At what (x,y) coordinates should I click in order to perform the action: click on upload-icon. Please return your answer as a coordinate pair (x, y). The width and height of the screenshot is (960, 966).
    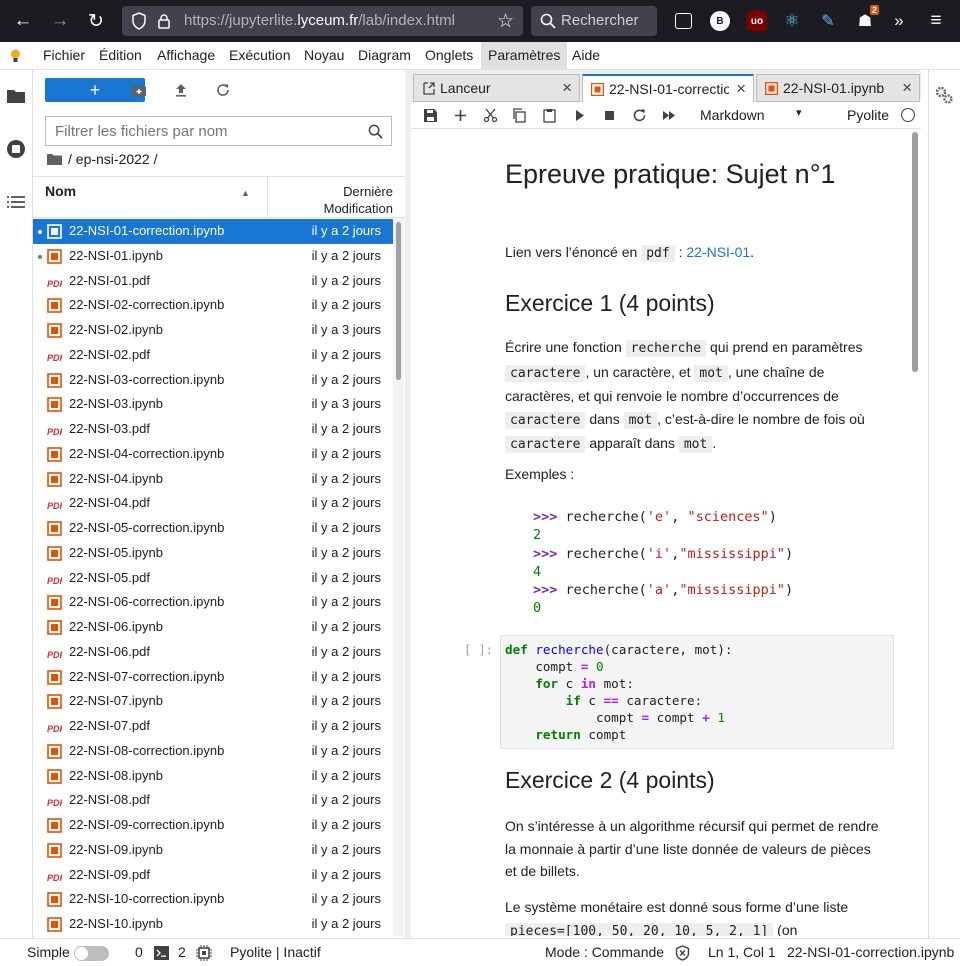
    Looking at the image, I should click on (181, 90).